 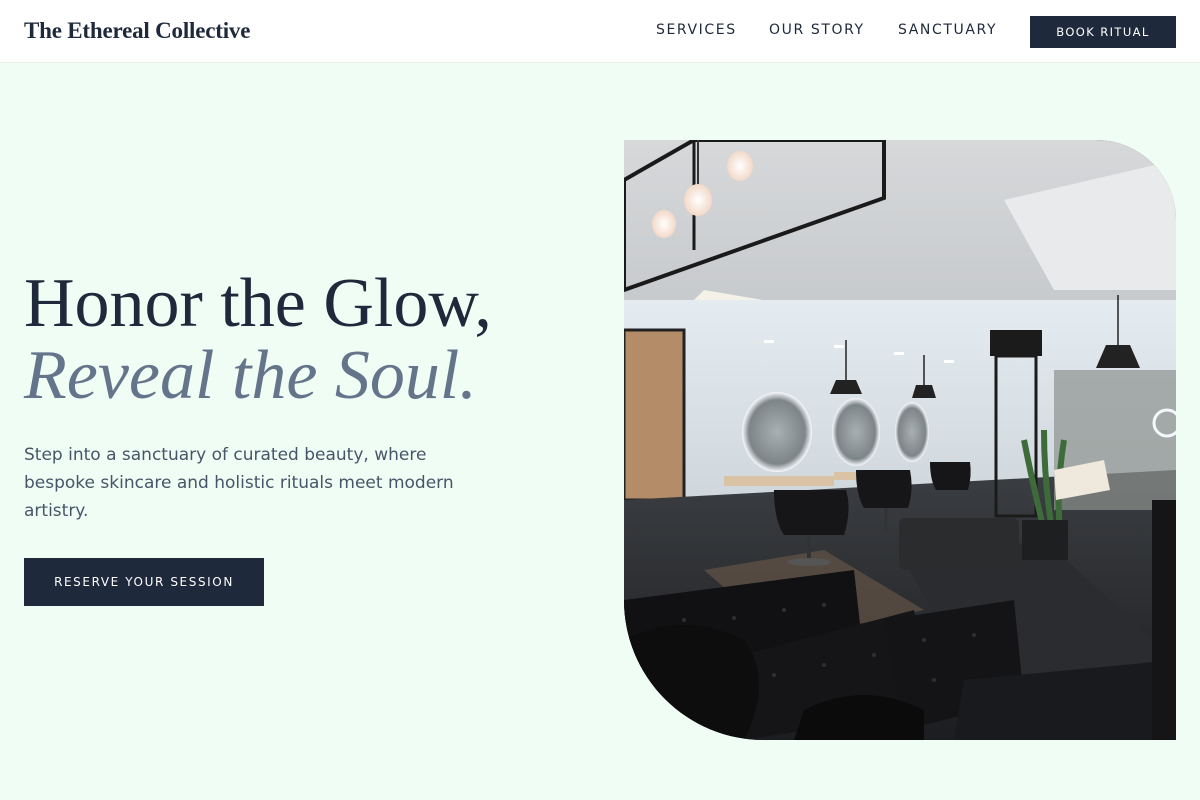 I want to click on hero-title-italic: Reveal the Soul., so click(x=250, y=375).